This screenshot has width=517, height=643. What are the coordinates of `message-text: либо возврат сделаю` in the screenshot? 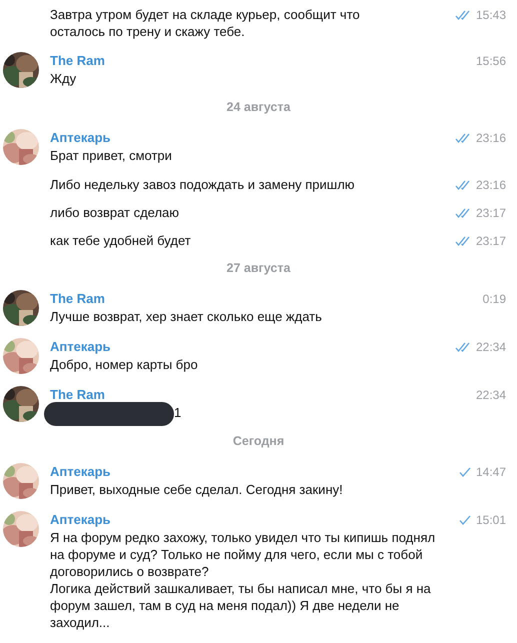 It's located at (115, 212).